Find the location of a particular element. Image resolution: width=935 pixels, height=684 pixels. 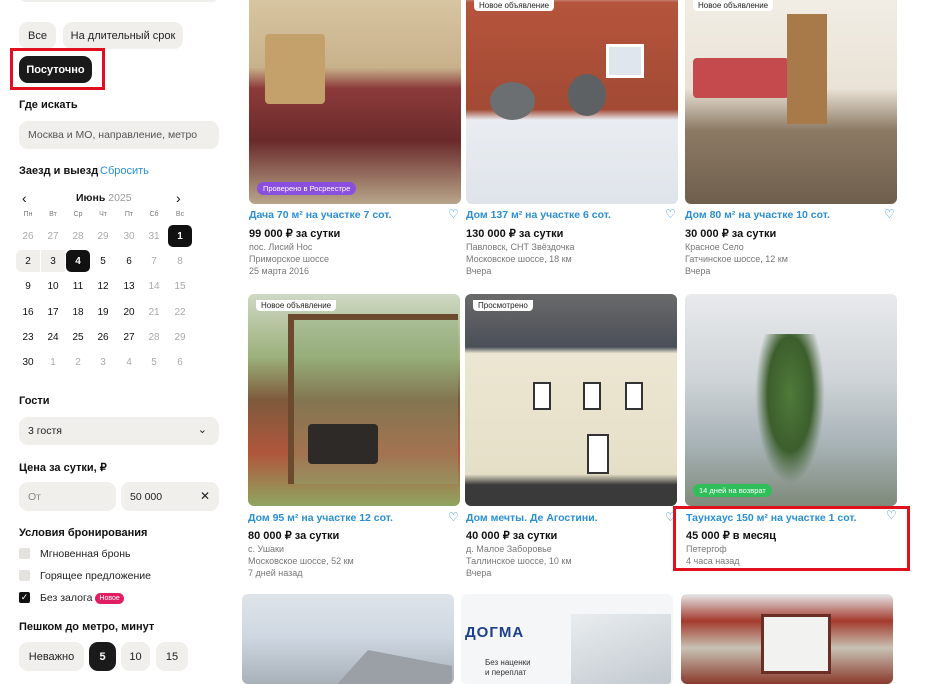

listing-road: Гатчинское шоссе, 12 км is located at coordinates (736, 259).